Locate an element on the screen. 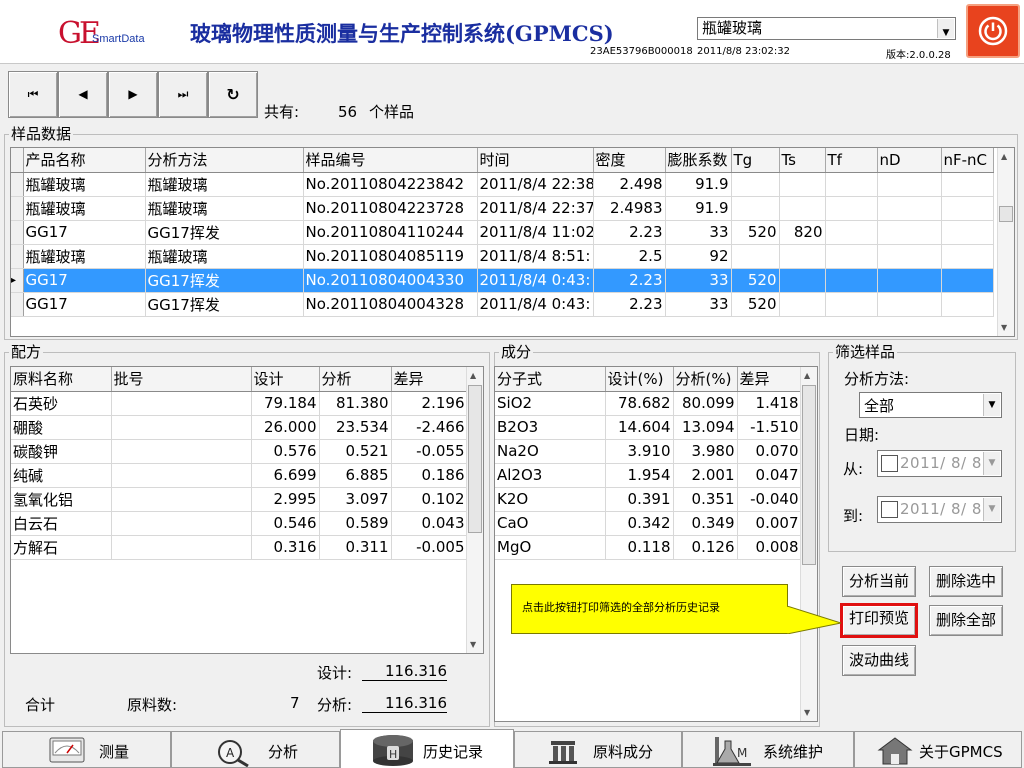 This screenshot has height=768, width=1024. col-analysis-method: 分析方法 is located at coordinates (224, 160).